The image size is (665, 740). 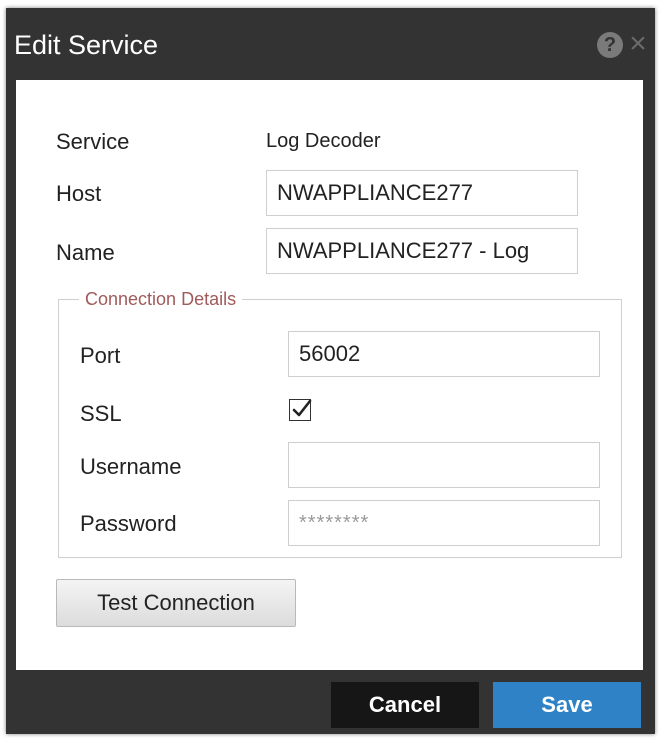 I want to click on checkmark-icon, so click(x=302, y=408).